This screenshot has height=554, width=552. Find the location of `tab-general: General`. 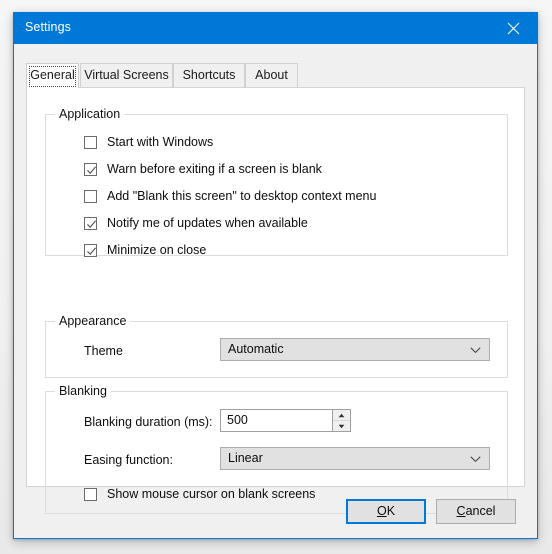

tab-general: General is located at coordinates (52, 75).